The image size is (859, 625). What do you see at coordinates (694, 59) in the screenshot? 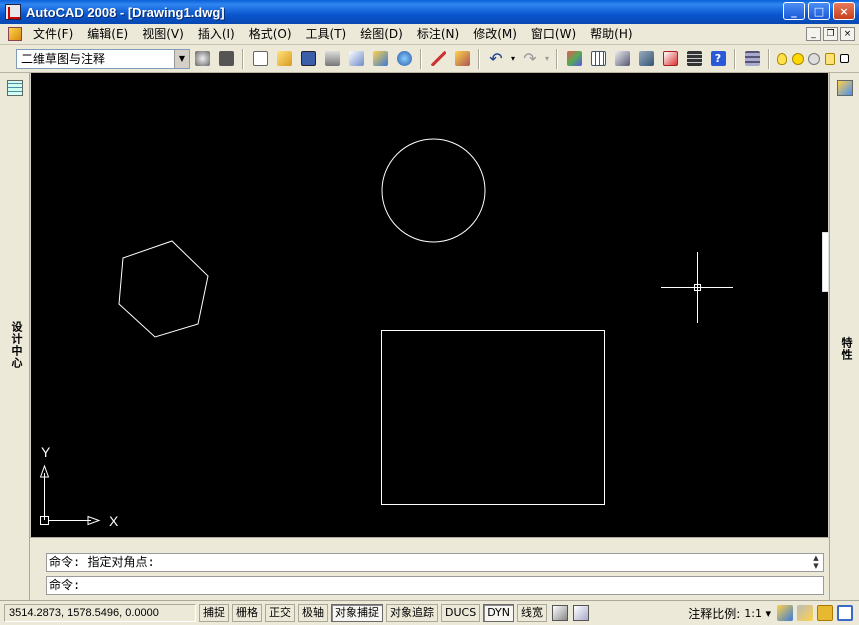
I see `calculator-icon` at bounding box center [694, 59].